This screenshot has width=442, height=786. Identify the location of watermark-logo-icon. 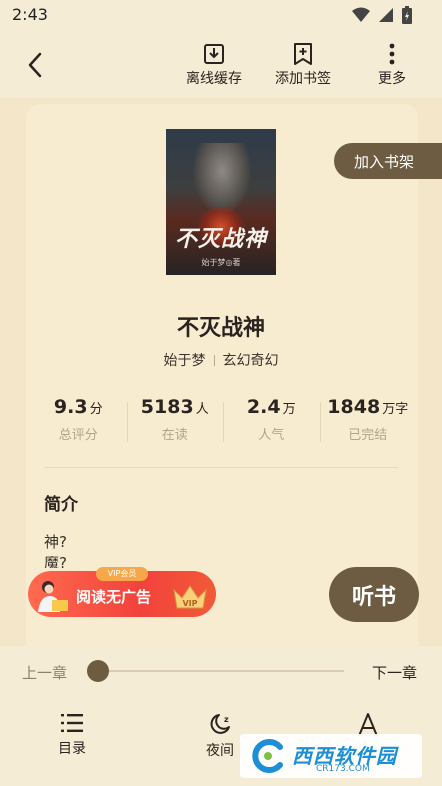
(267, 756).